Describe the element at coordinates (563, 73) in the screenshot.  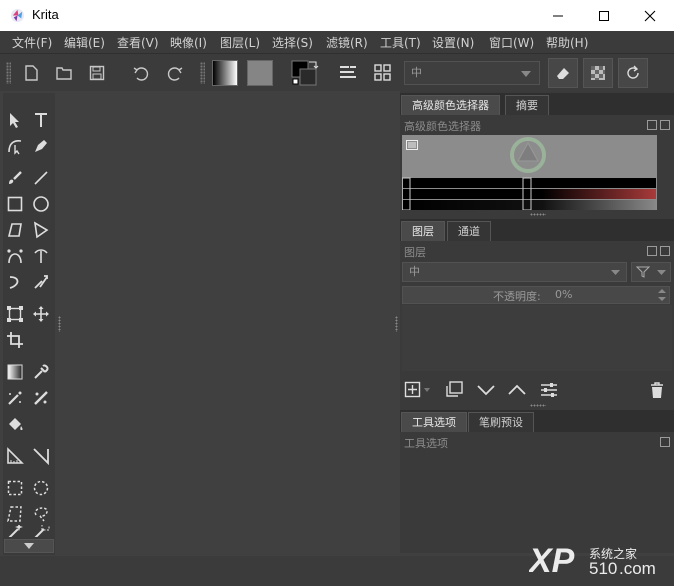
I see `eraser-mode-button` at that location.